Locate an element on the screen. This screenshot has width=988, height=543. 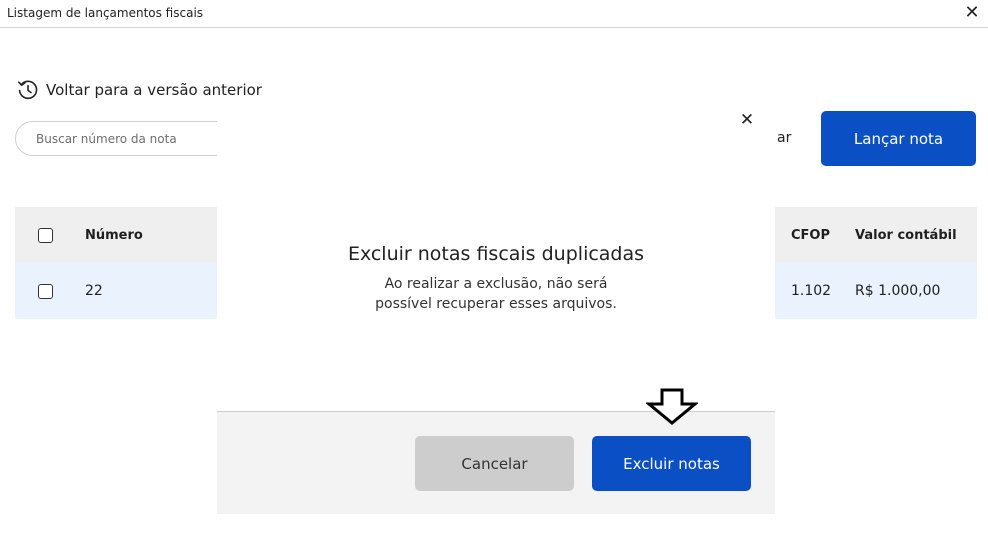
row-numero: 22 is located at coordinates (94, 291).